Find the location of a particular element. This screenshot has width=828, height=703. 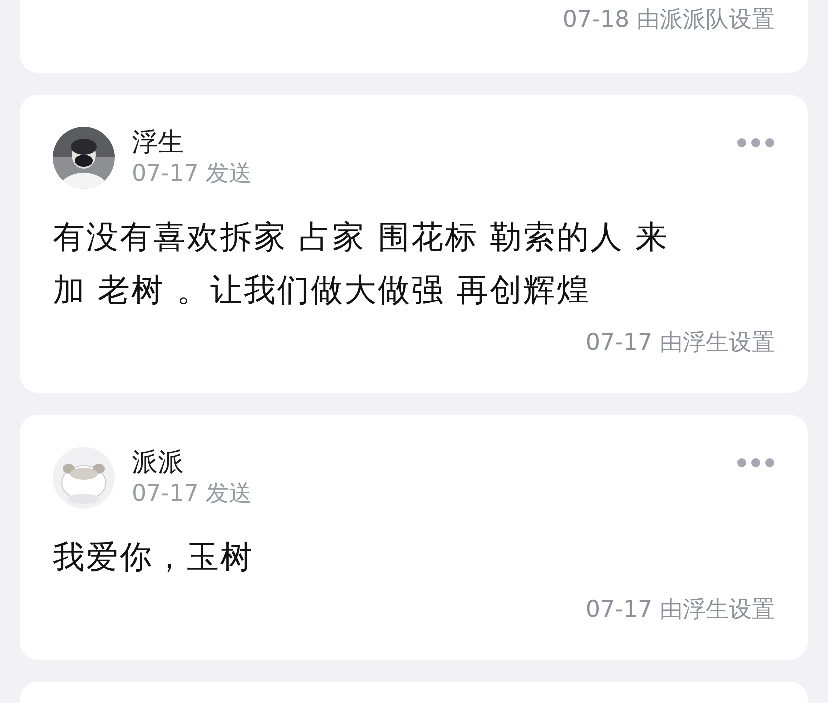

user-name: 派派 is located at coordinates (158, 463).